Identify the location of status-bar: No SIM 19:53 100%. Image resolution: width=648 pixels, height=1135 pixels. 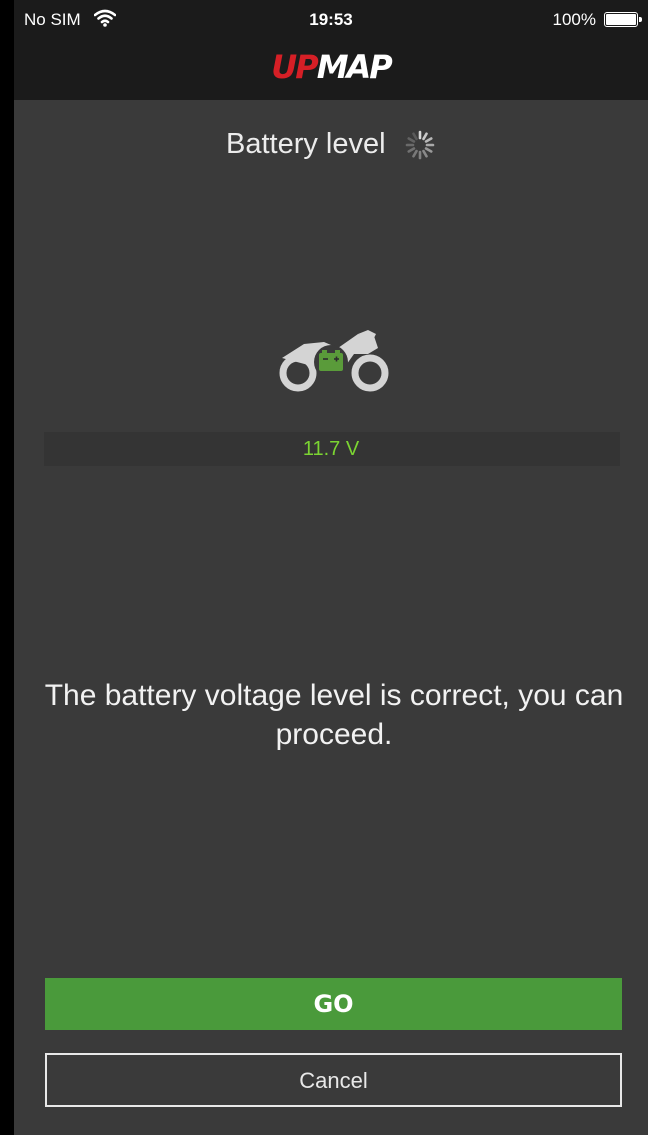
(331, 20).